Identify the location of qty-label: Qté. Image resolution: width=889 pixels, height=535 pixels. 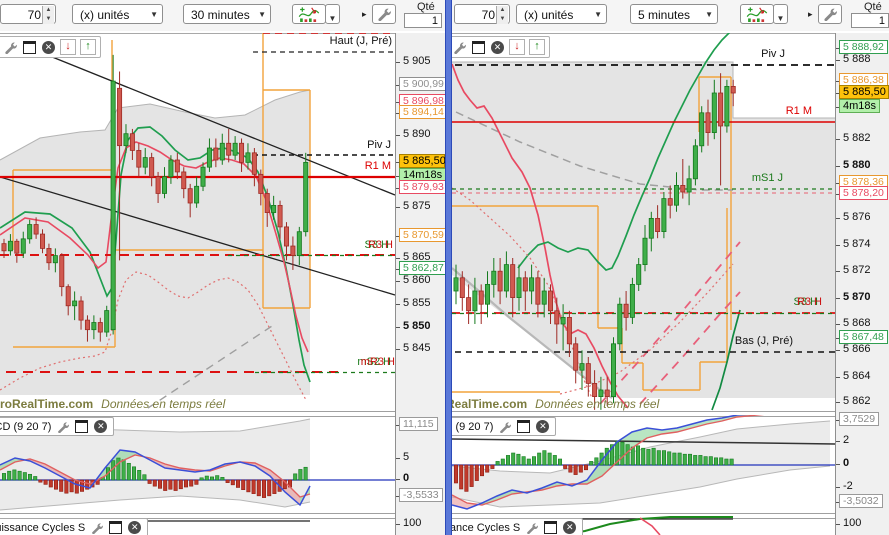
(873, 7).